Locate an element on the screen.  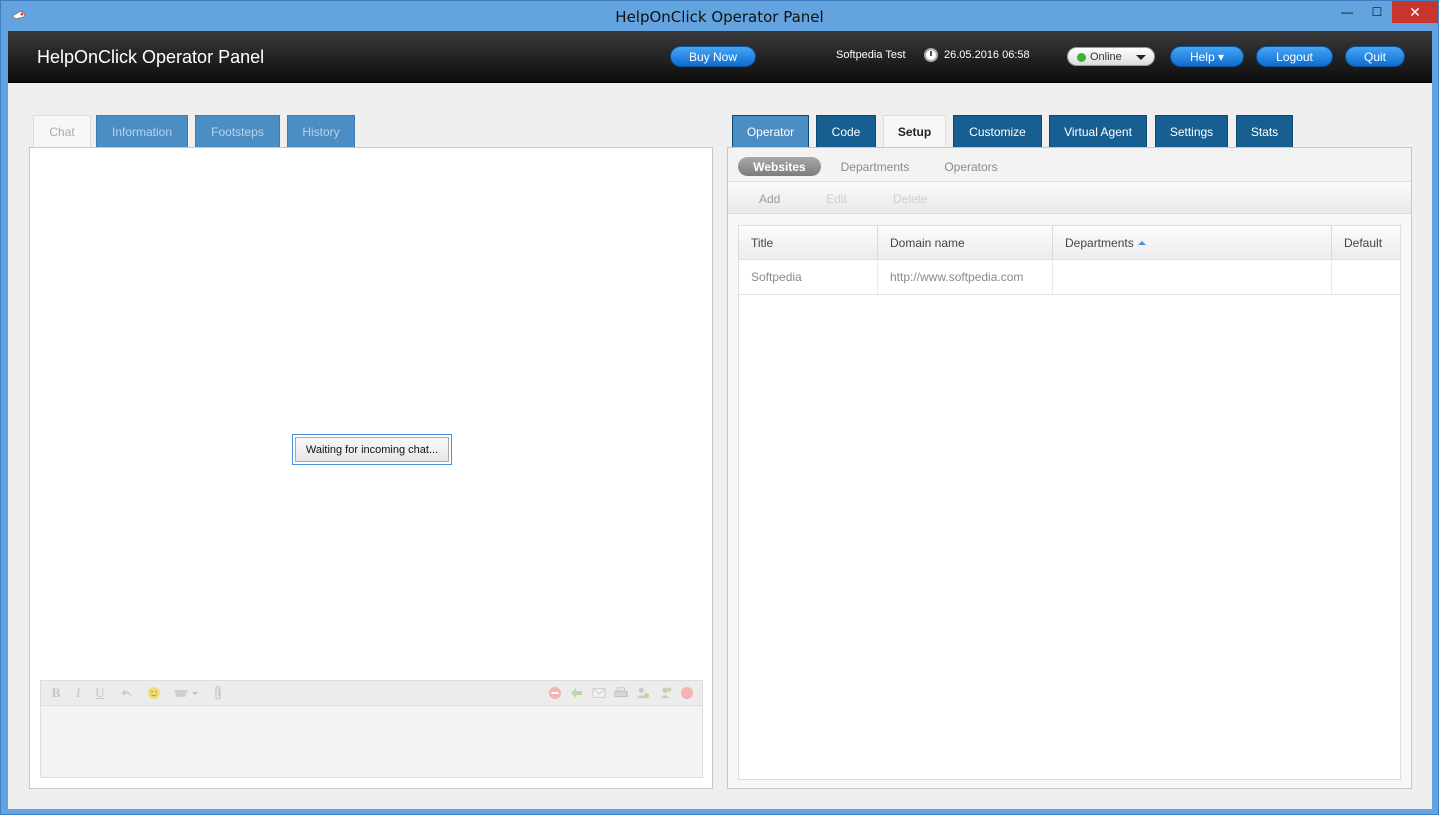
column-departments: Departments is located at coordinates (1192, 243).